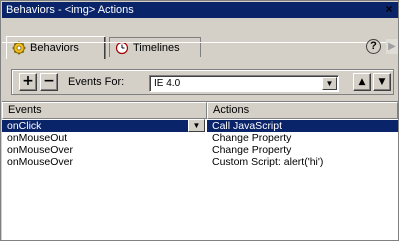  Describe the element at coordinates (200, 150) in the screenshot. I see `table-row: onMouseOver Change Property` at that location.